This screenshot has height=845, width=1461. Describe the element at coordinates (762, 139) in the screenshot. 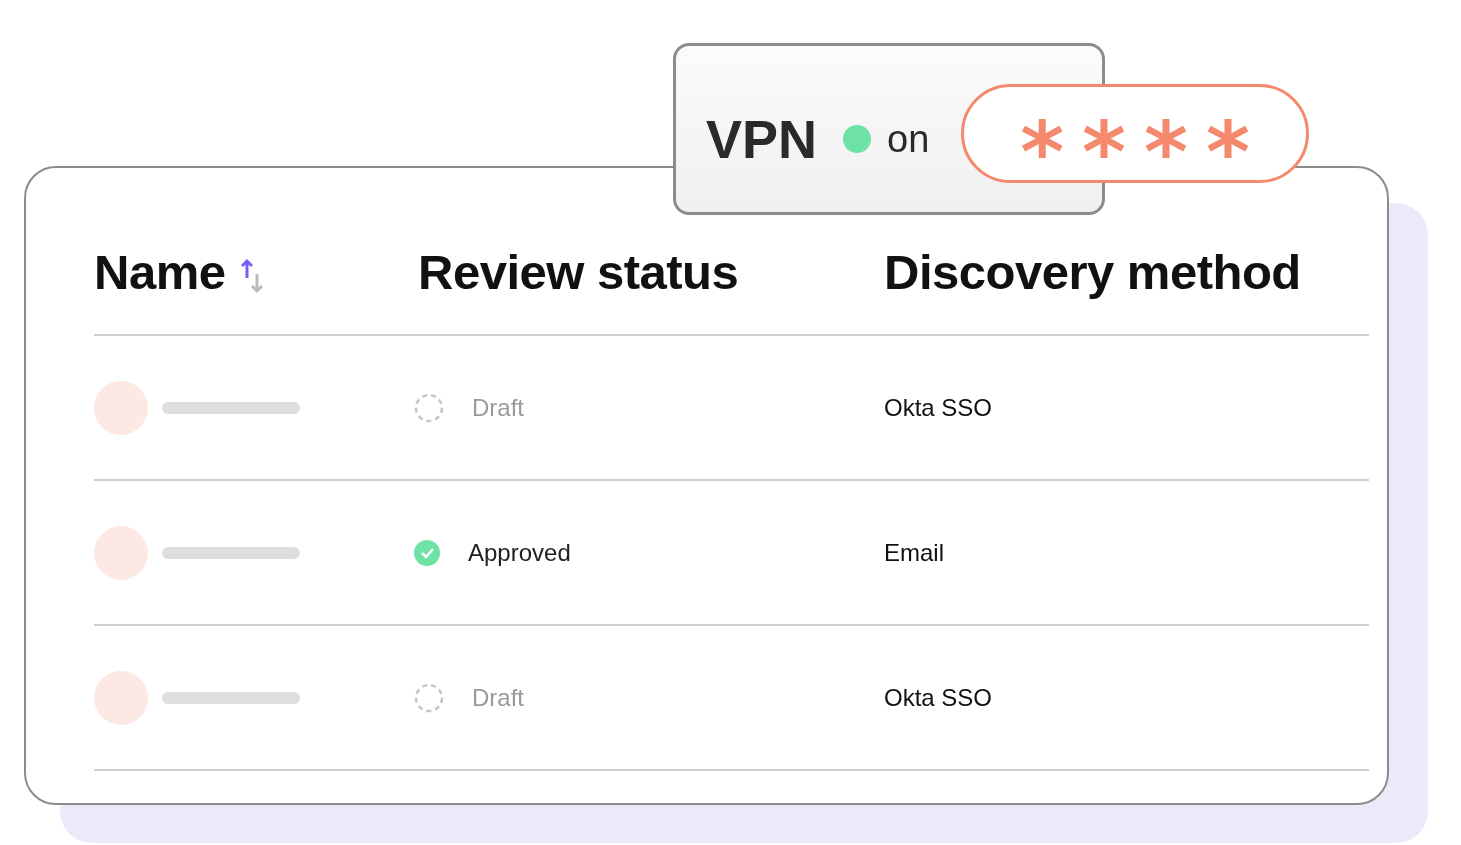

I see `vpn-title: VPN` at that location.